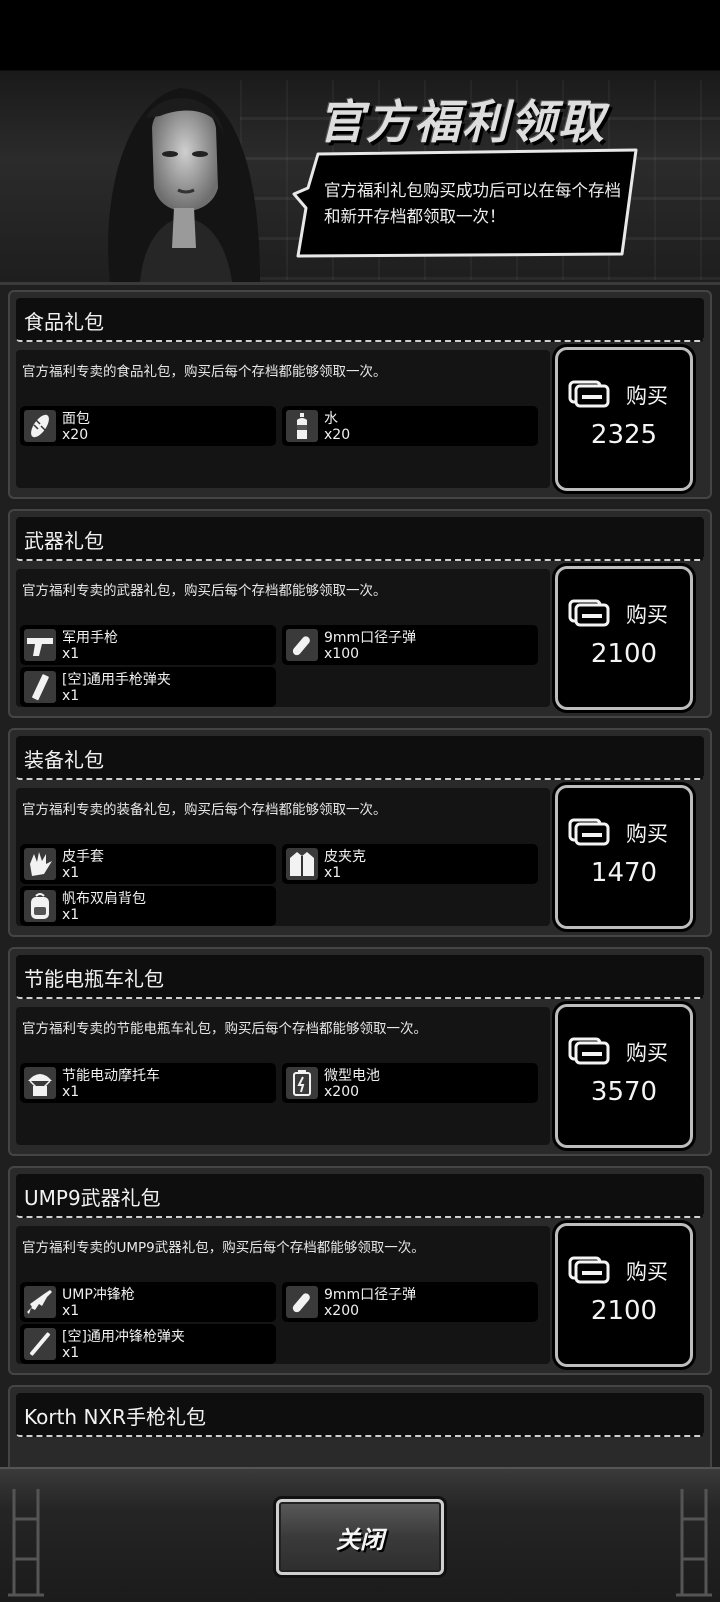 This screenshot has height=1602, width=720. I want to click on magazine-icon, so click(40, 687).